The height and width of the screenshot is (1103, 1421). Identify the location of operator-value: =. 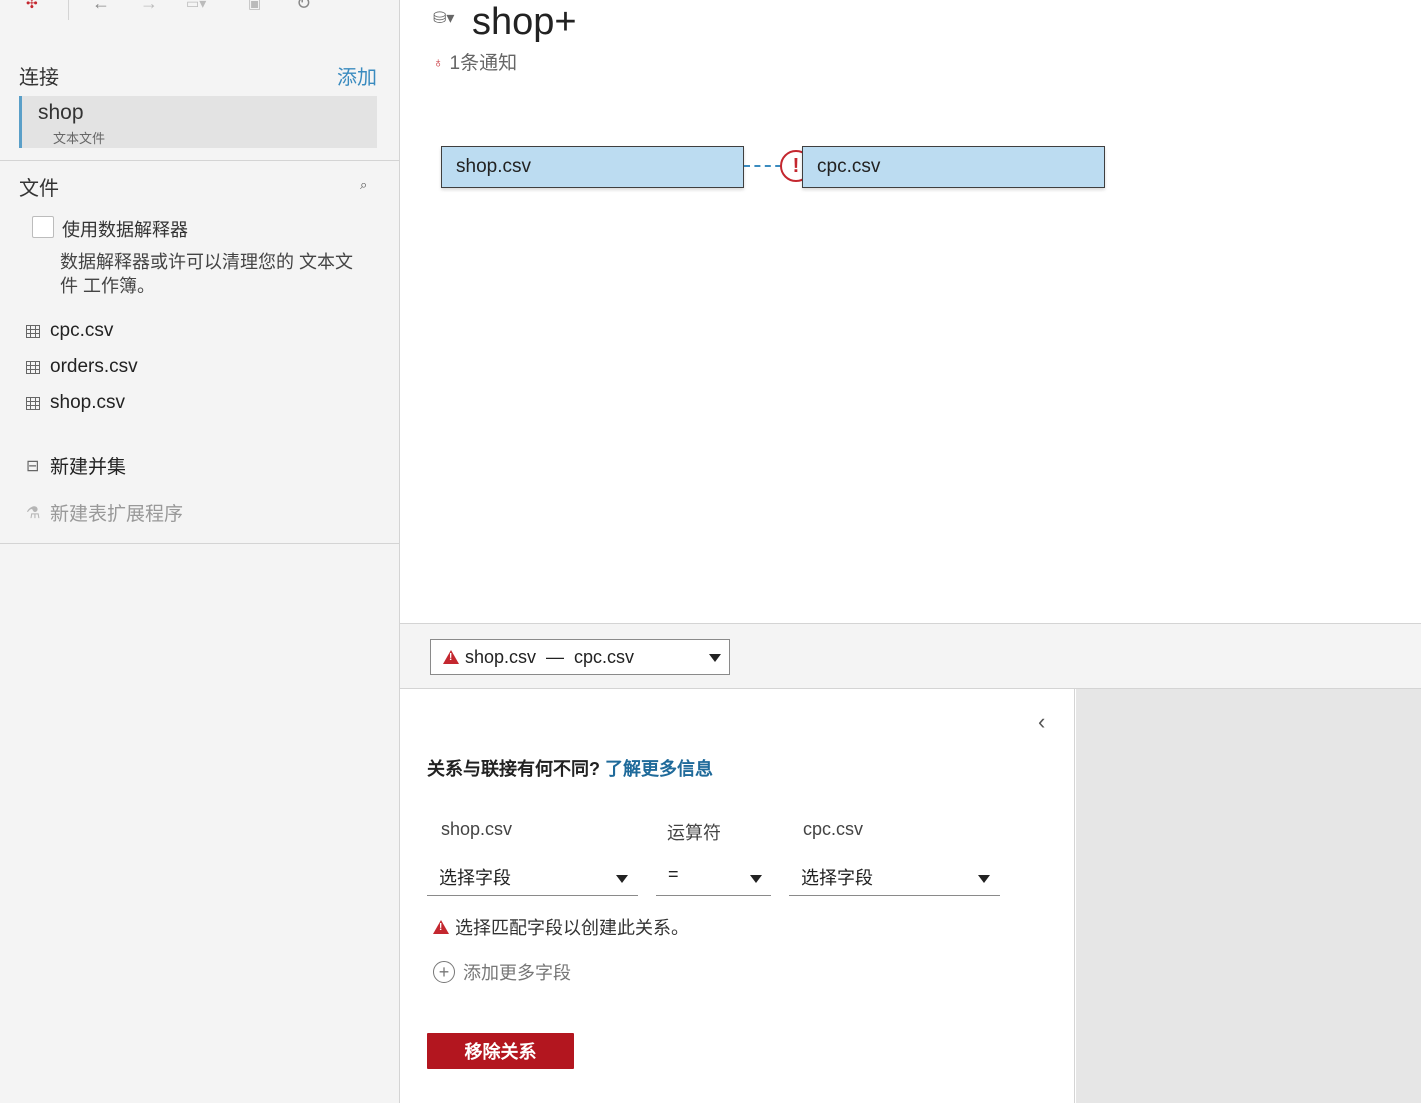
(673, 874).